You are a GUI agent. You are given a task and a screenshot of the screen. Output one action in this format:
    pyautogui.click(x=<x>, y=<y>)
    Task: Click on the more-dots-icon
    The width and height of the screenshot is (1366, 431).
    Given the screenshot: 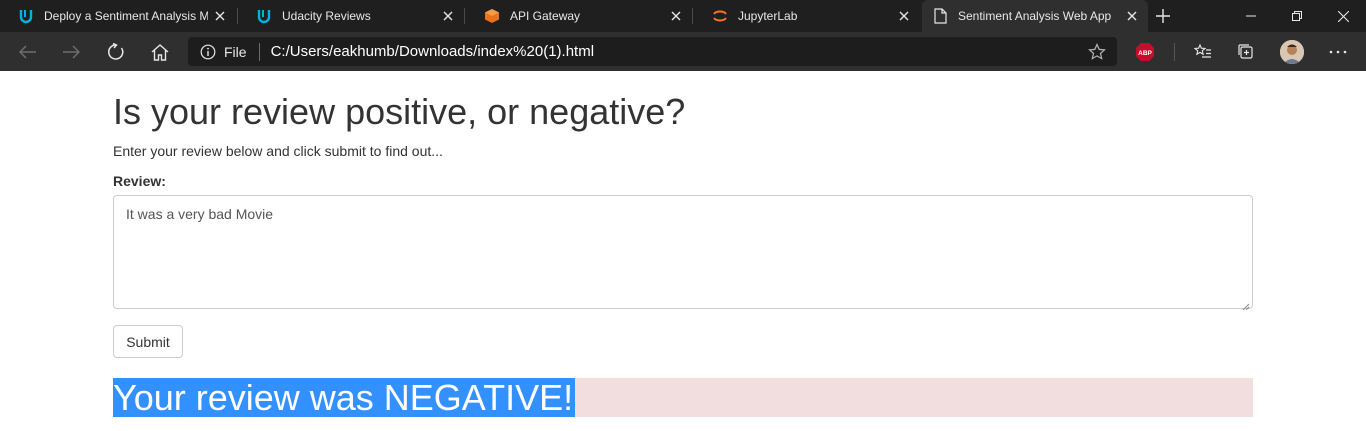 What is the action you would take?
    pyautogui.click(x=1338, y=52)
    